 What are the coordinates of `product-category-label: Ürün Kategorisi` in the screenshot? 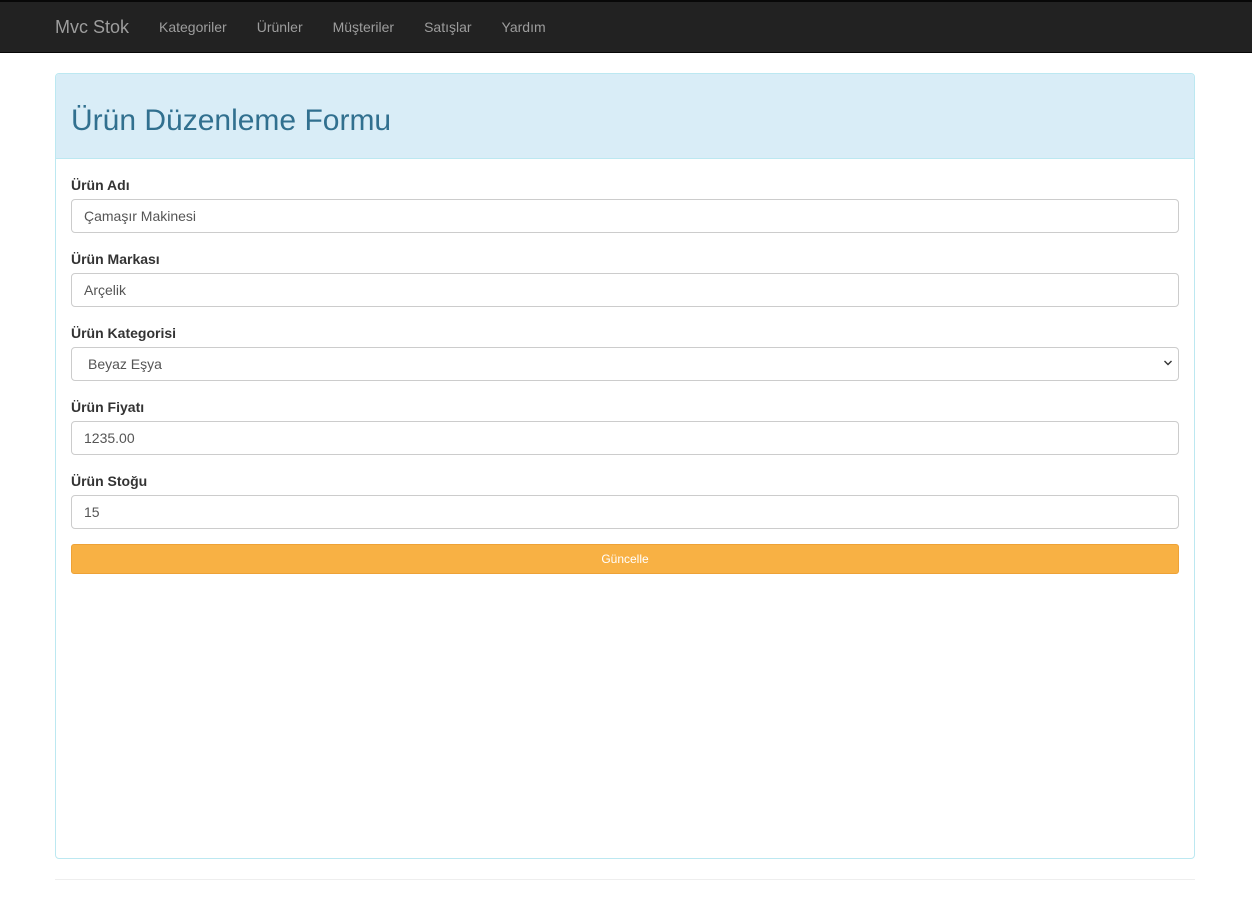 It's located at (124, 333).